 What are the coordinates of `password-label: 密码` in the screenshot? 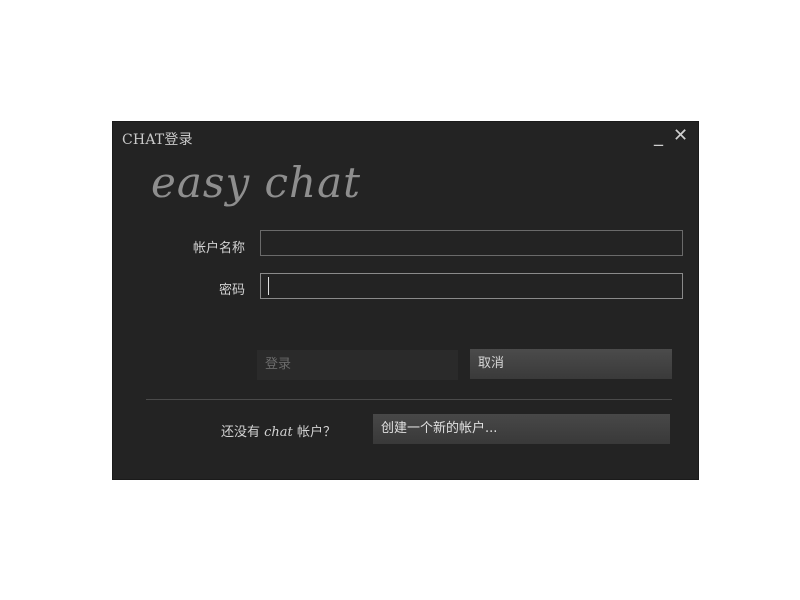 It's located at (231, 290).